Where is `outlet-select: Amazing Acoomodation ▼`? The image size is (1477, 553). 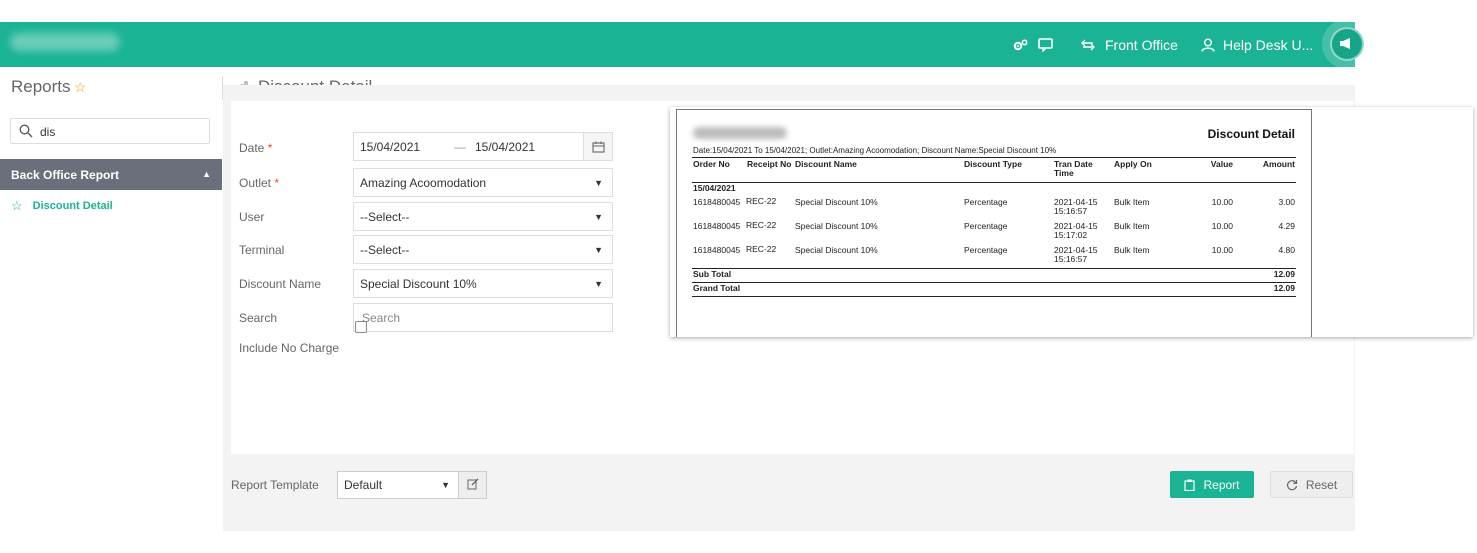 outlet-select: Amazing Acoomodation ▼ is located at coordinates (483, 182).